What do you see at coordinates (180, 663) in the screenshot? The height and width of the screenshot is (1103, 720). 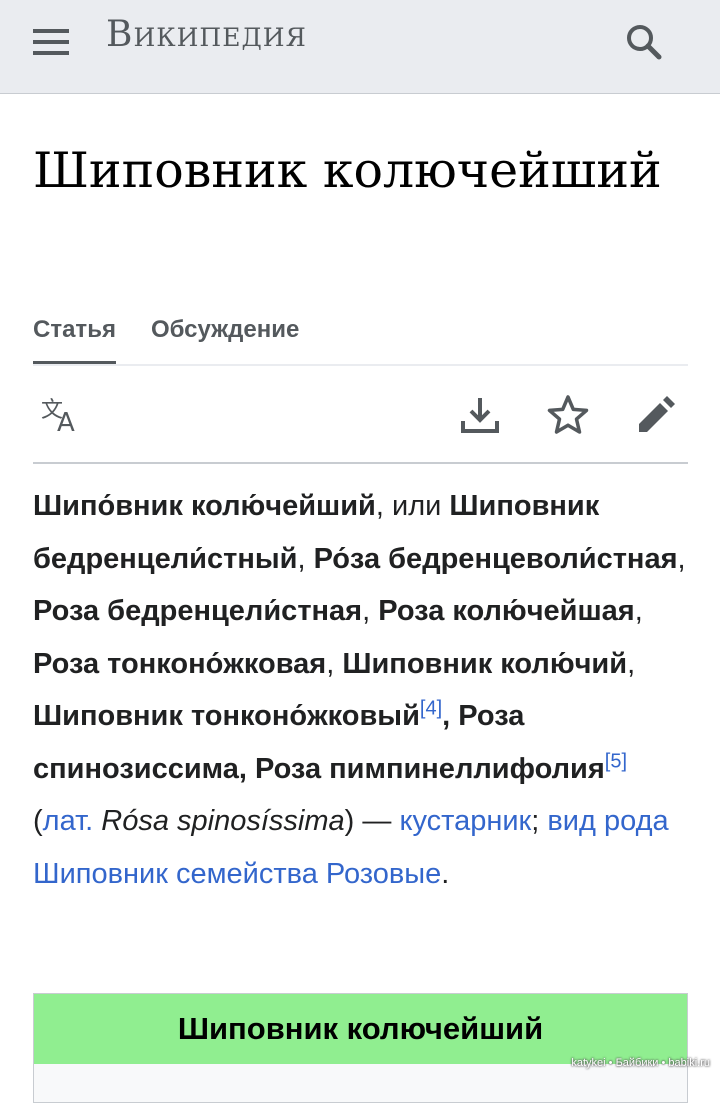 I see `article-bold-name: Роза тонконо́жковая` at bounding box center [180, 663].